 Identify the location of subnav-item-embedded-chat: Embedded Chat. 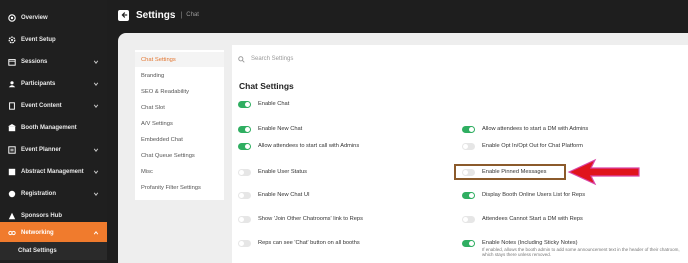
(179, 139).